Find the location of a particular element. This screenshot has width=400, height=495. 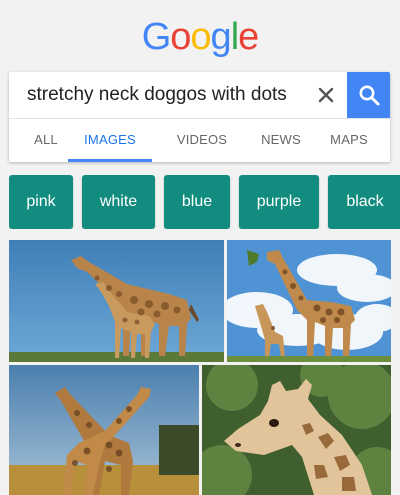

google-logo: Google is located at coordinates (200, 37).